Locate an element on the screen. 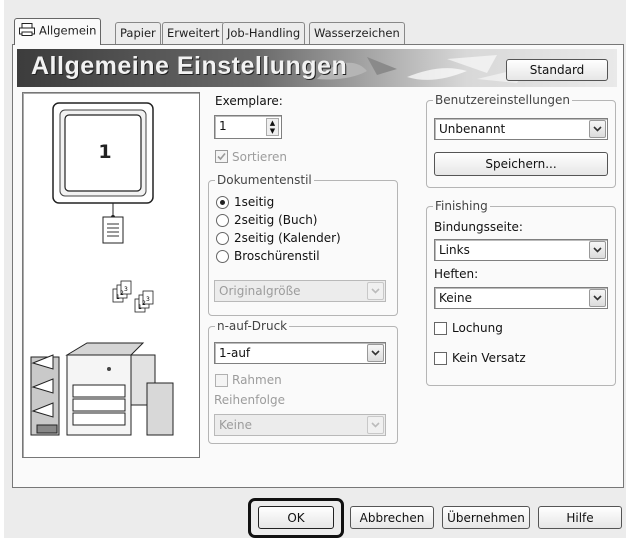 This screenshot has height=538, width=626. tab-label: Papier is located at coordinates (138, 33).